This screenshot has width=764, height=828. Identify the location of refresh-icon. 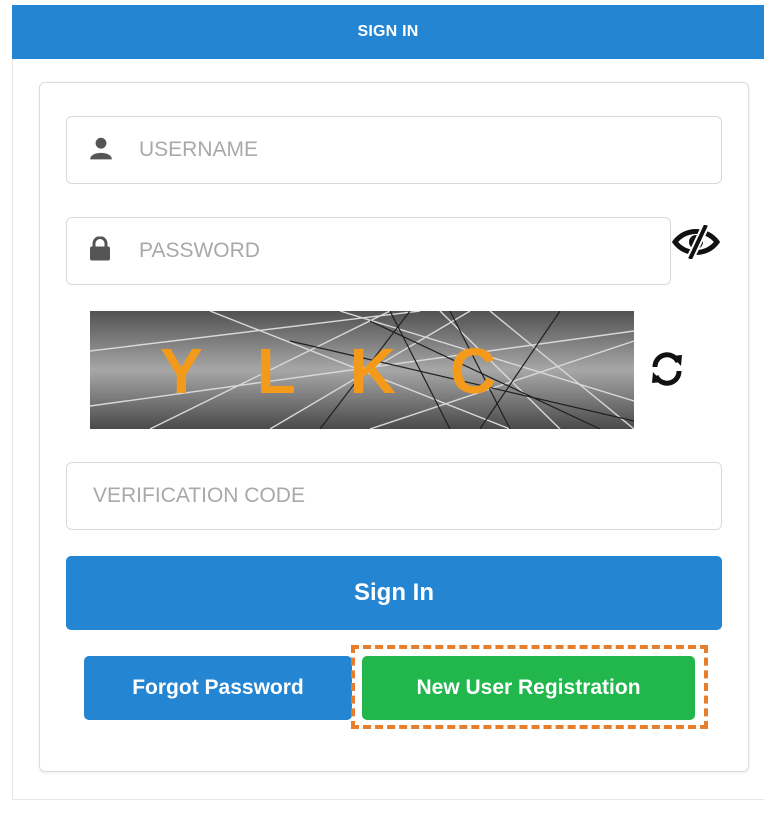
(667, 371).